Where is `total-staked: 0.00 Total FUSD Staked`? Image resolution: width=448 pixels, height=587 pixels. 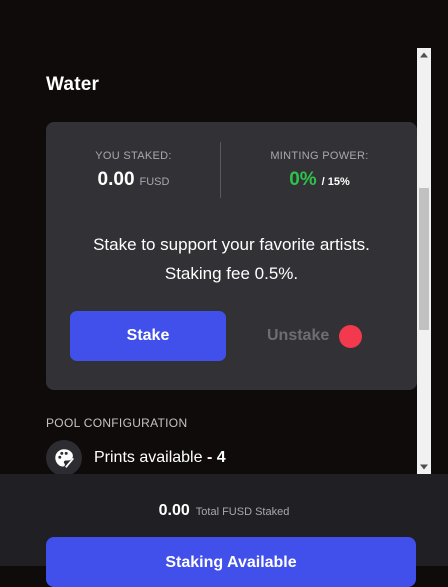 total-staked: 0.00 Total FUSD Staked is located at coordinates (224, 511).